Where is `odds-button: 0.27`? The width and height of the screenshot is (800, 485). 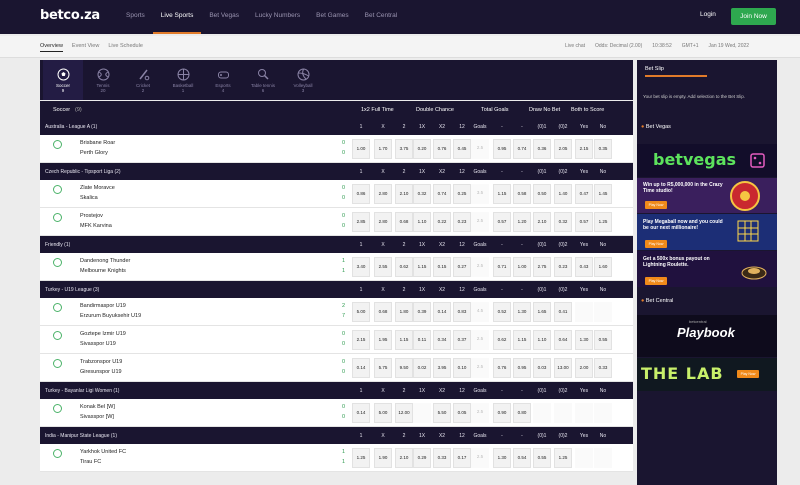
odds-button: 0.27 is located at coordinates (462, 267).